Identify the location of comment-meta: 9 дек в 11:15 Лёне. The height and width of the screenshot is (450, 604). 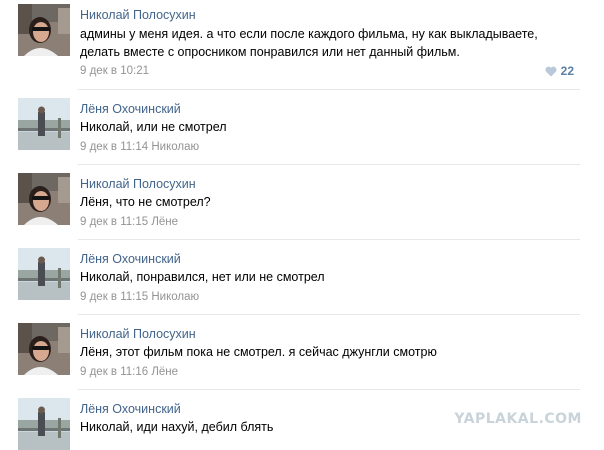
(129, 222).